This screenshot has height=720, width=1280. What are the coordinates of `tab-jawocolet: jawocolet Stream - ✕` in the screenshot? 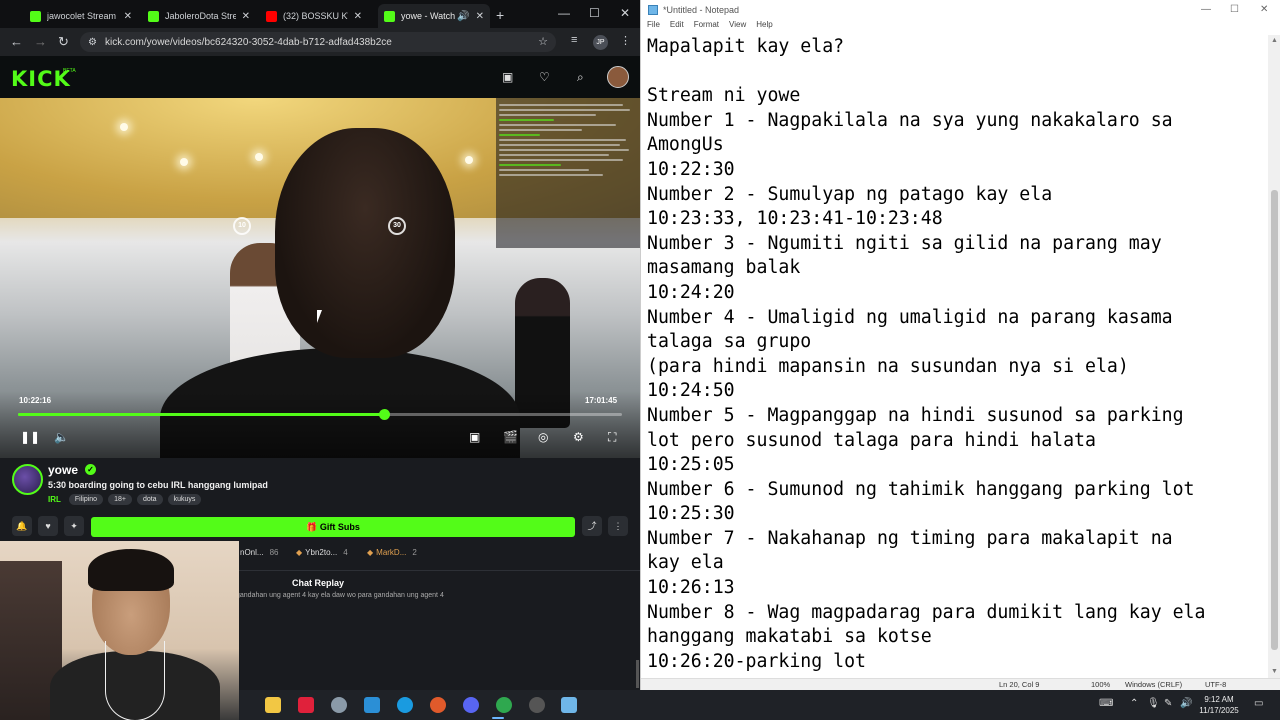 It's located at (81, 16).